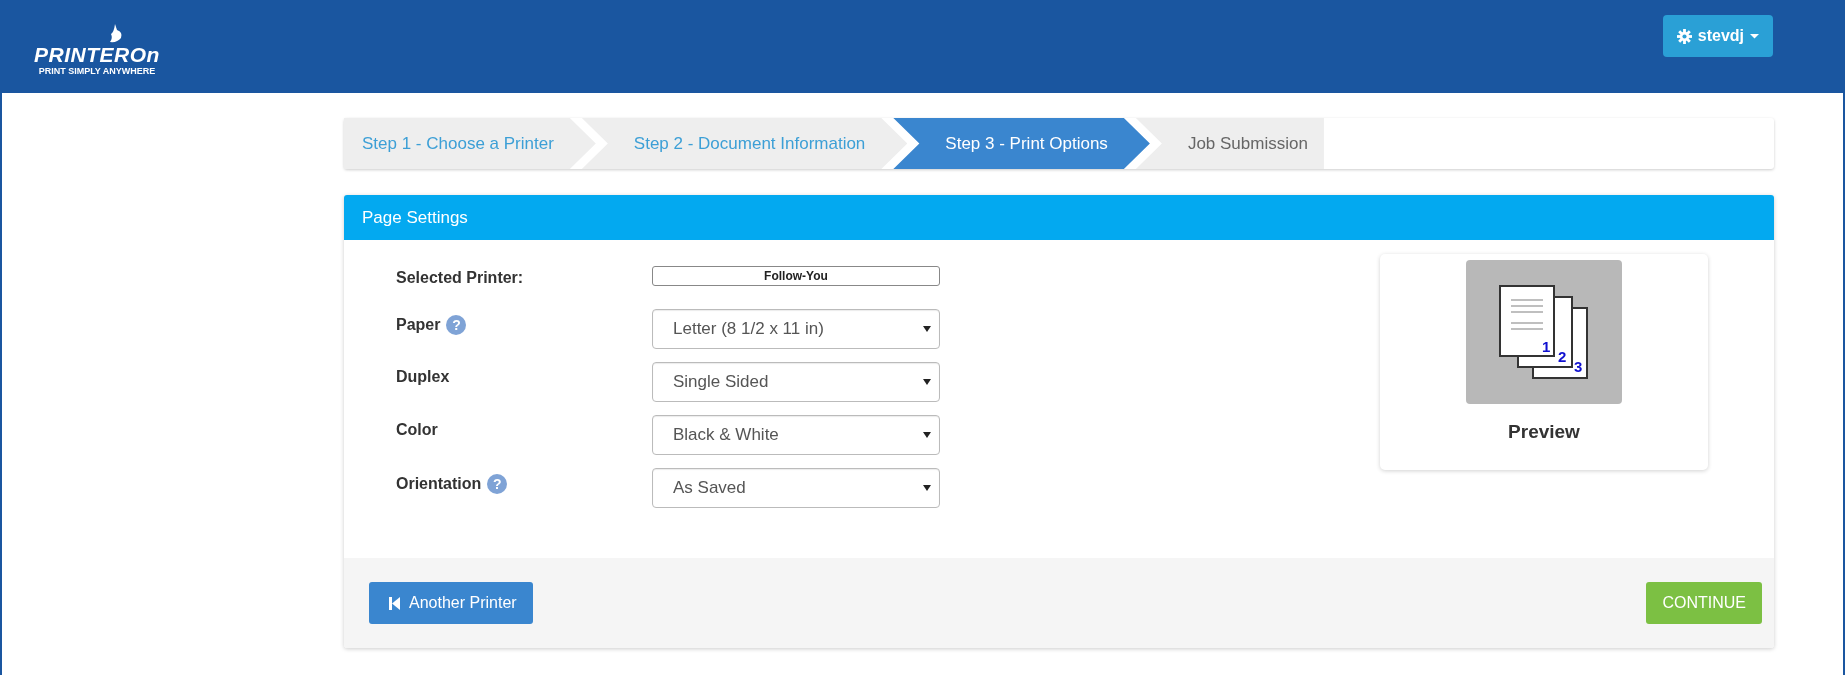 The image size is (1845, 675). What do you see at coordinates (460, 278) in the screenshot?
I see `field-label: Selected Printer:` at bounding box center [460, 278].